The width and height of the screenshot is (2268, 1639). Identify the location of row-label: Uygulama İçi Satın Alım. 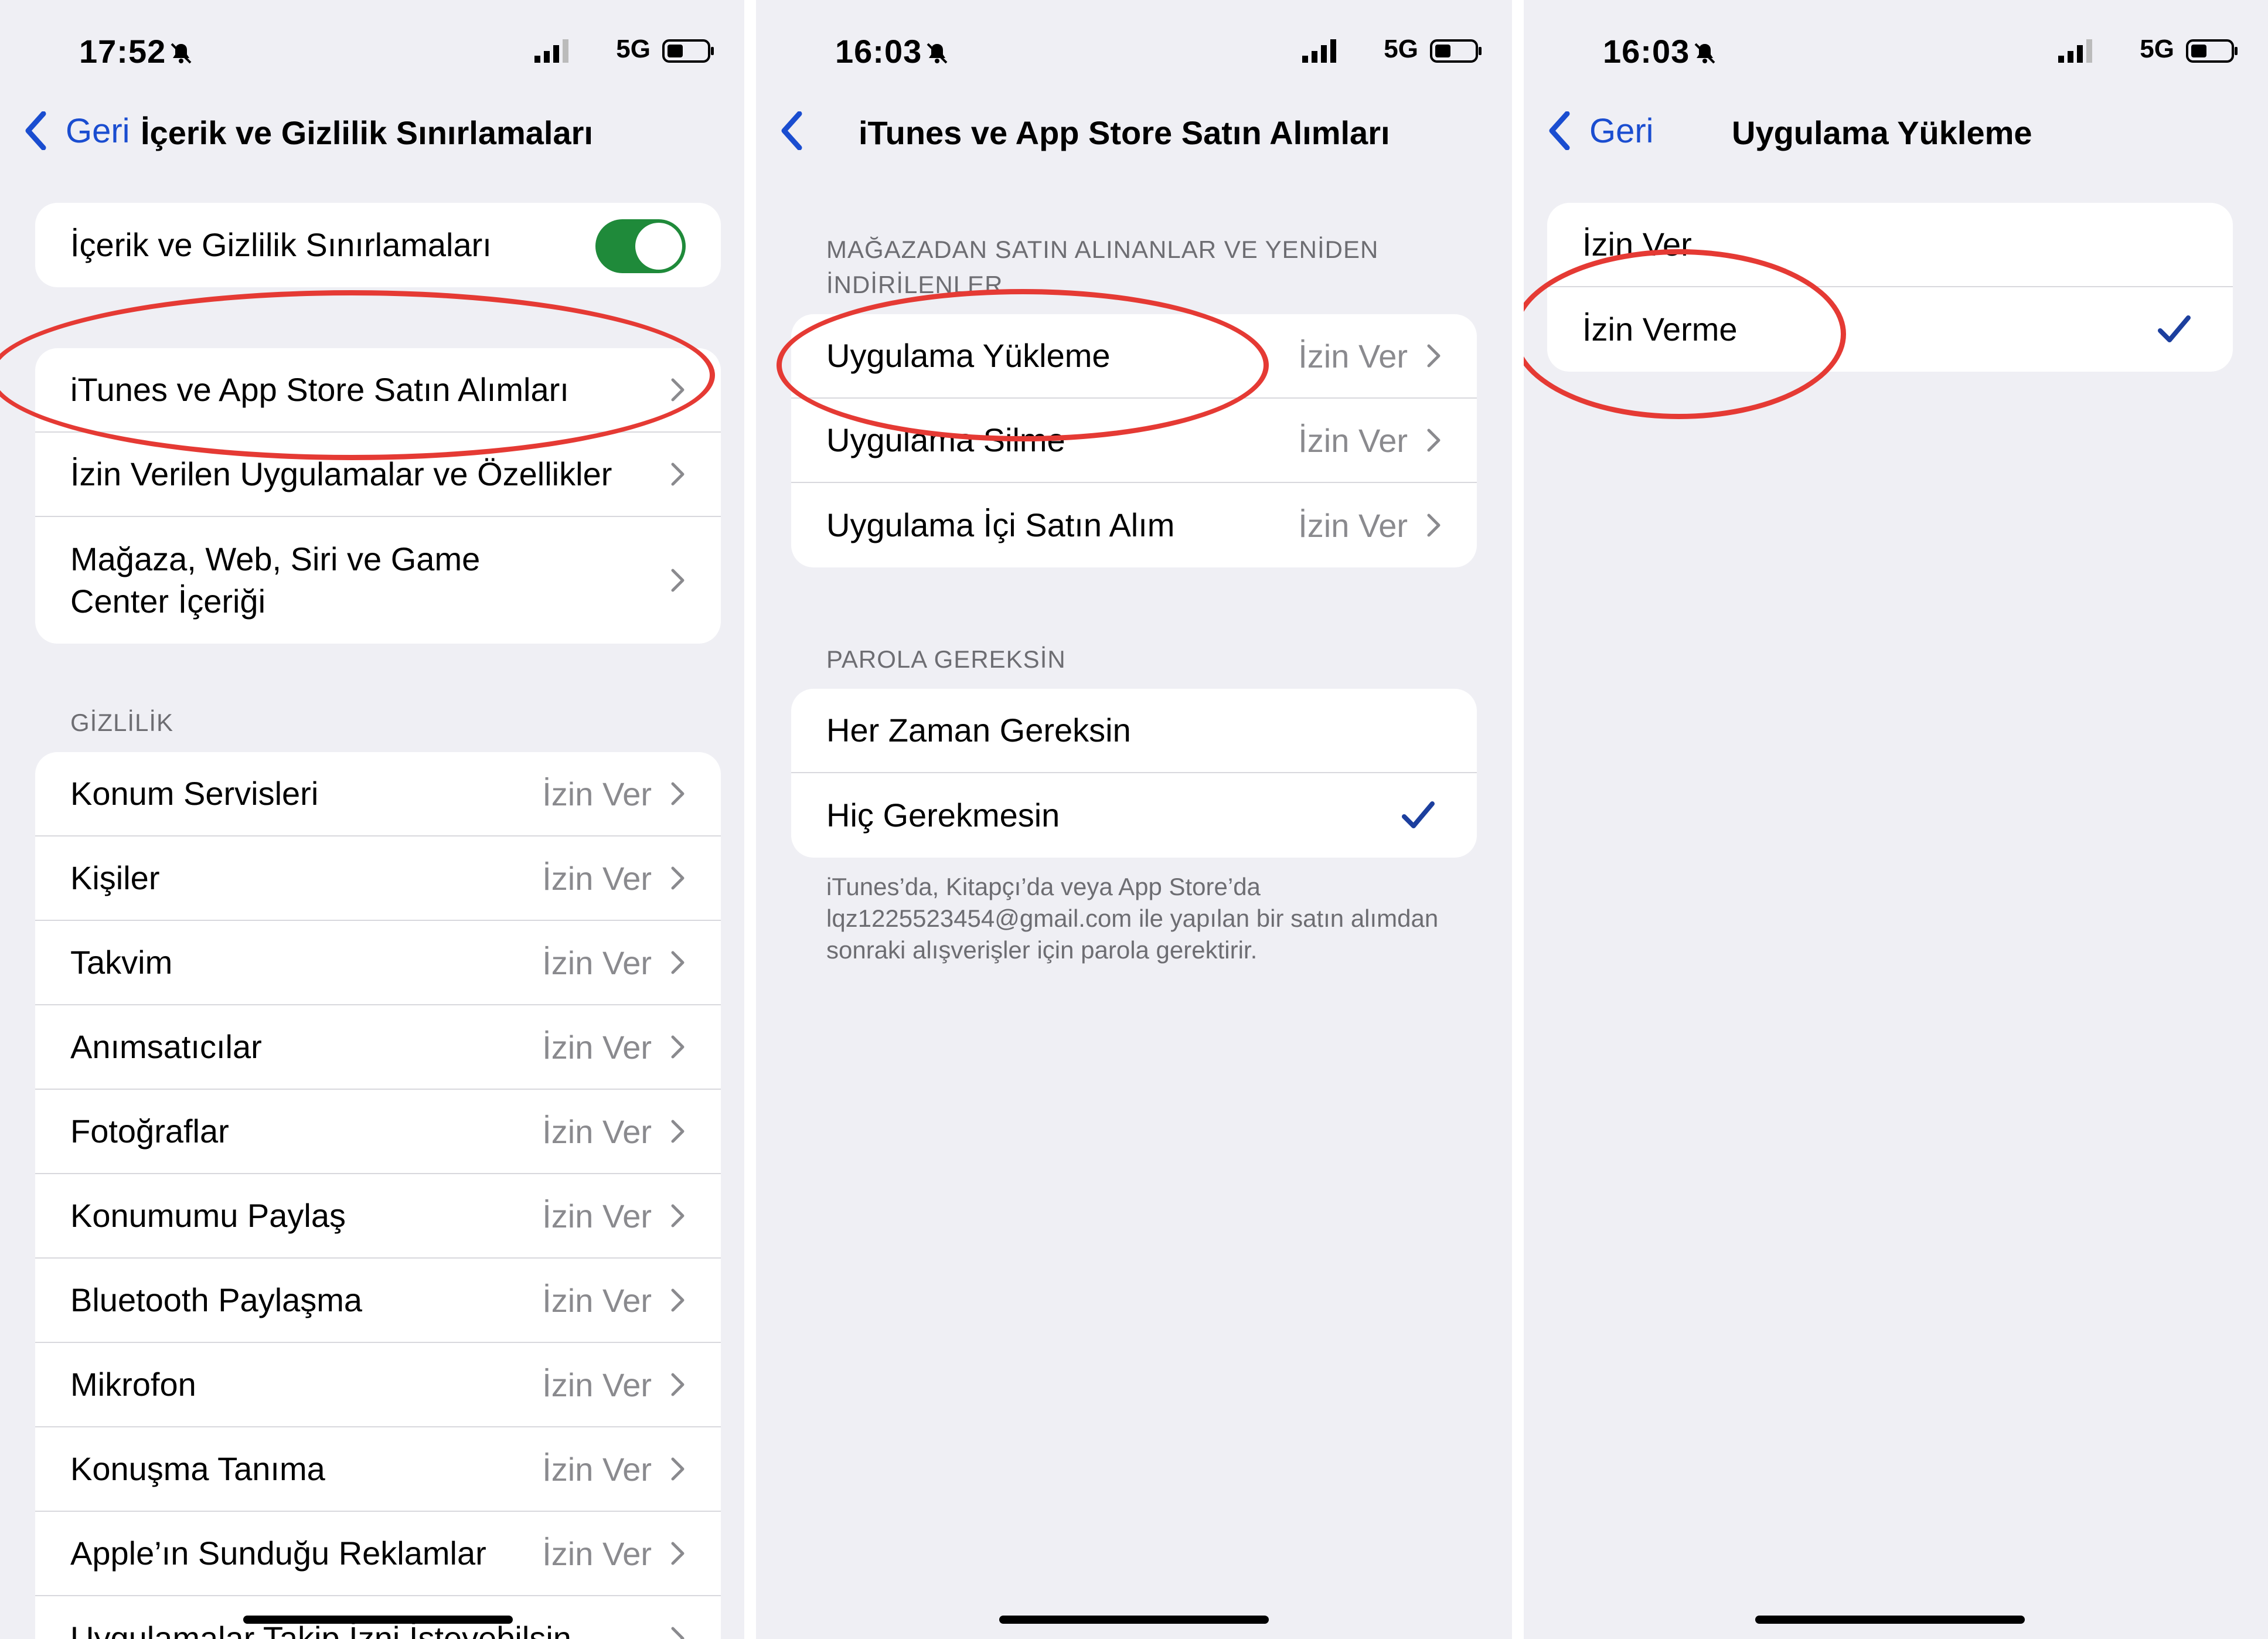
(1000, 524).